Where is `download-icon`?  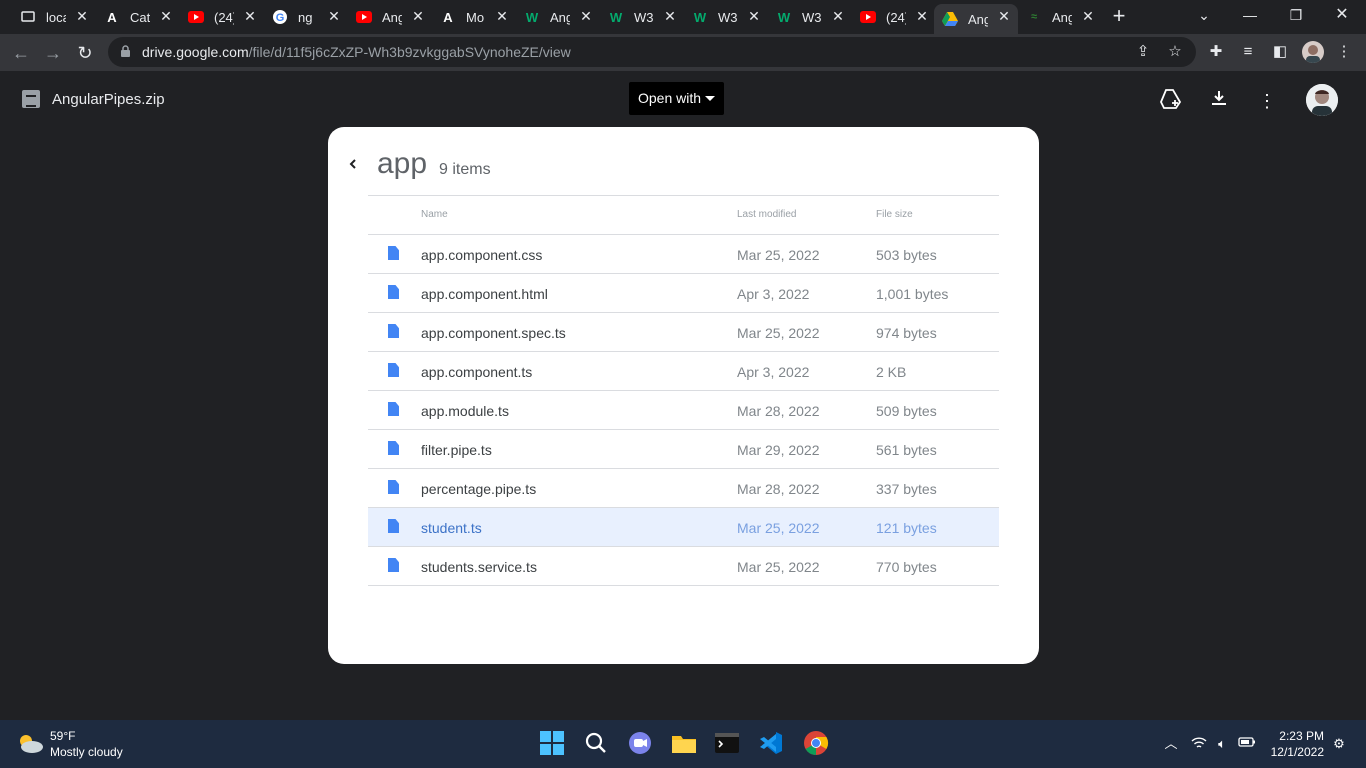 download-icon is located at coordinates (1219, 101).